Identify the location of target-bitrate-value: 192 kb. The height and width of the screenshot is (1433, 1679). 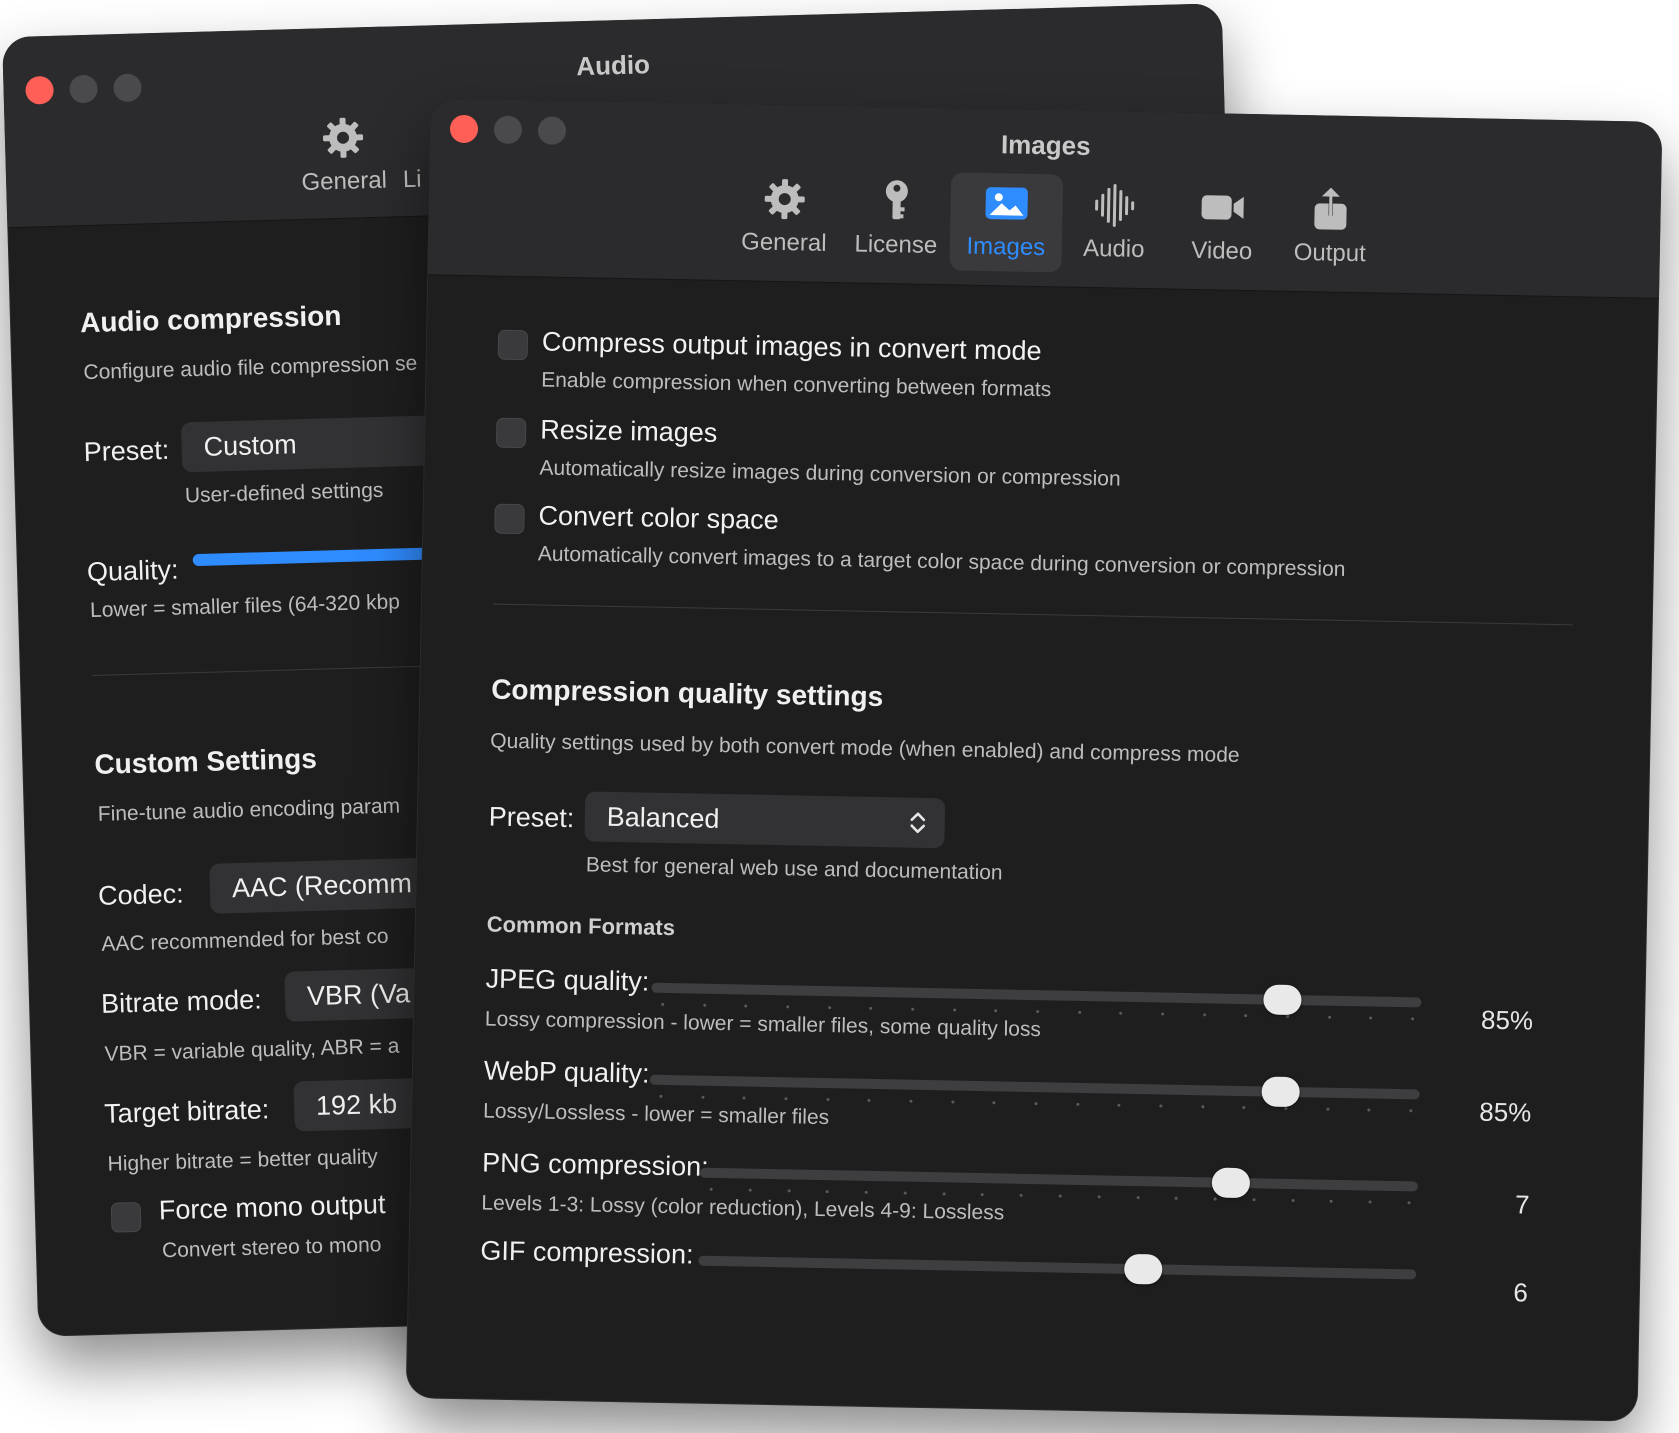
(356, 1104).